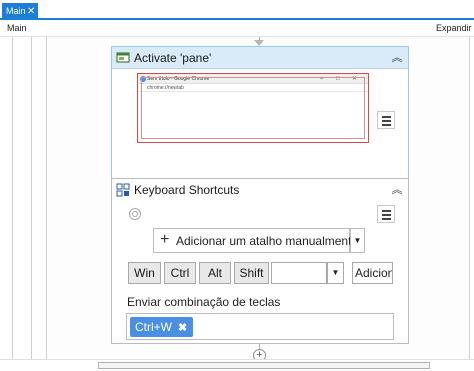 This screenshot has width=474, height=371. What do you see at coordinates (123, 57) in the screenshot?
I see `window-activate-icon` at bounding box center [123, 57].